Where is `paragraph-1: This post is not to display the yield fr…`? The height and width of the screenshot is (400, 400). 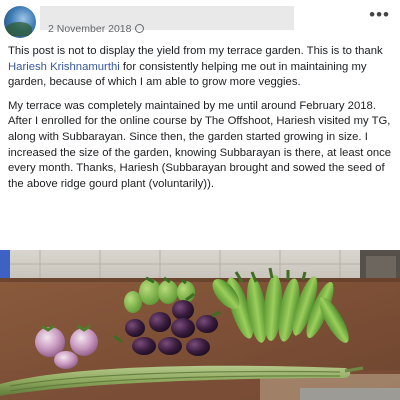
paragraph-1: This post is not to display the yield fr… is located at coordinates (201, 67).